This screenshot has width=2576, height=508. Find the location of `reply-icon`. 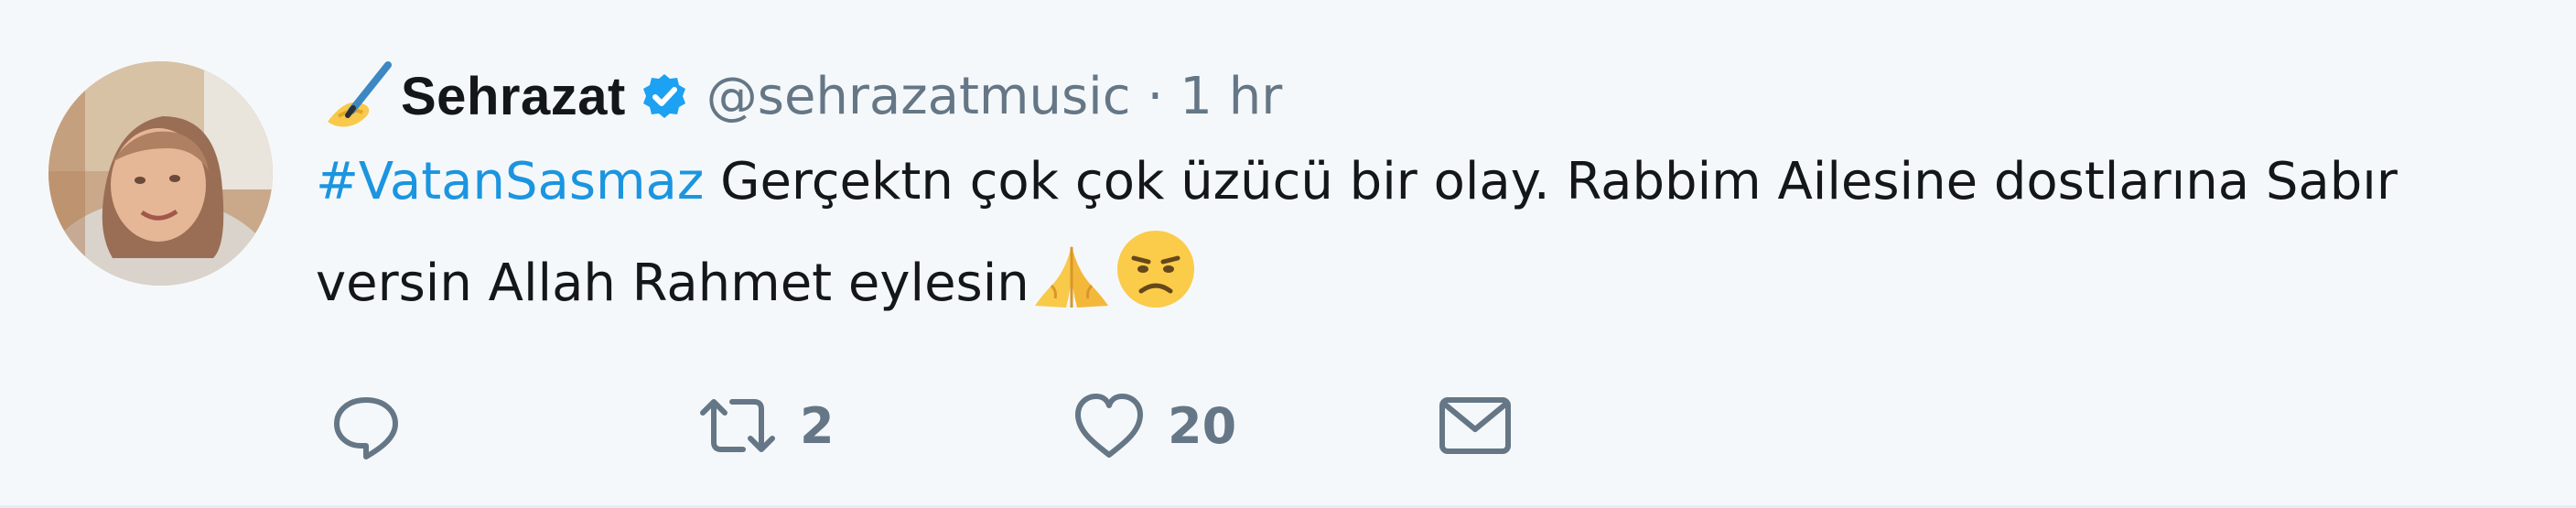

reply-icon is located at coordinates (366, 425).